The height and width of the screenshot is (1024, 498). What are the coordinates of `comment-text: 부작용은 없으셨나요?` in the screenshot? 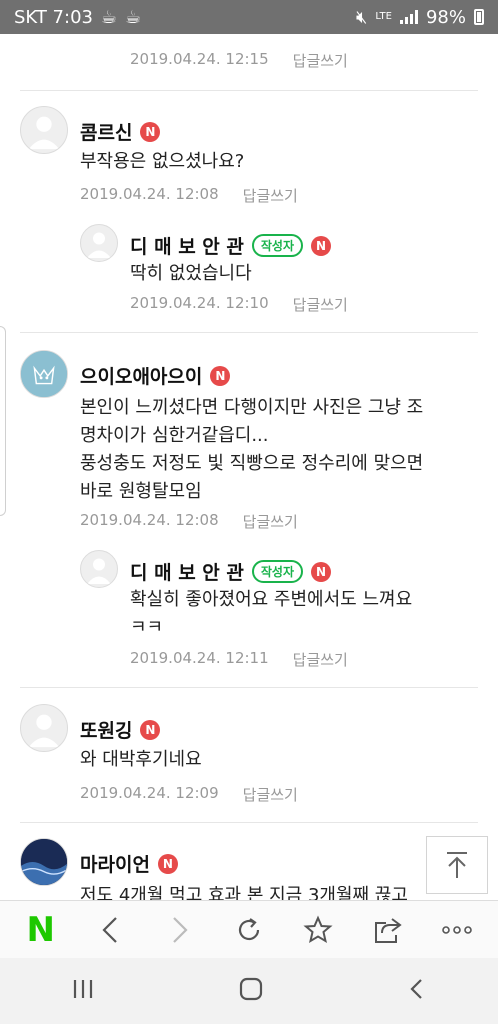 It's located at (162, 161).